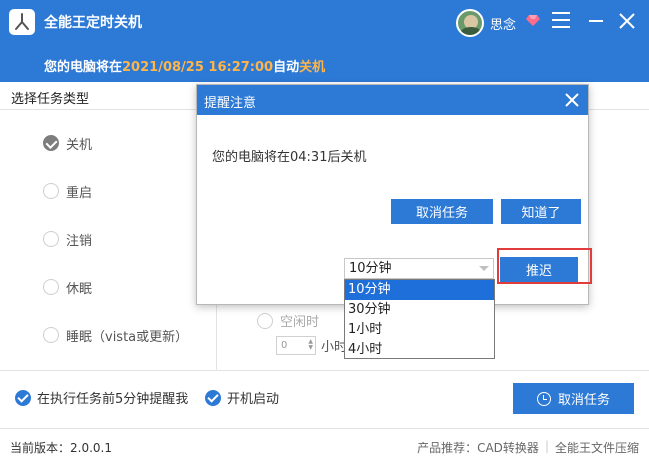  What do you see at coordinates (286, 67) in the screenshot?
I see `schedule-middle: 自动` at bounding box center [286, 67].